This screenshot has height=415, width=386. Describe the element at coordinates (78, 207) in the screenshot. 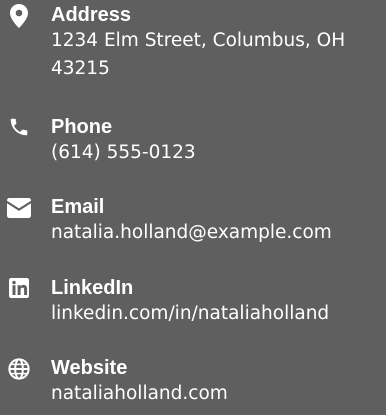

I see `email-label: Email` at that location.